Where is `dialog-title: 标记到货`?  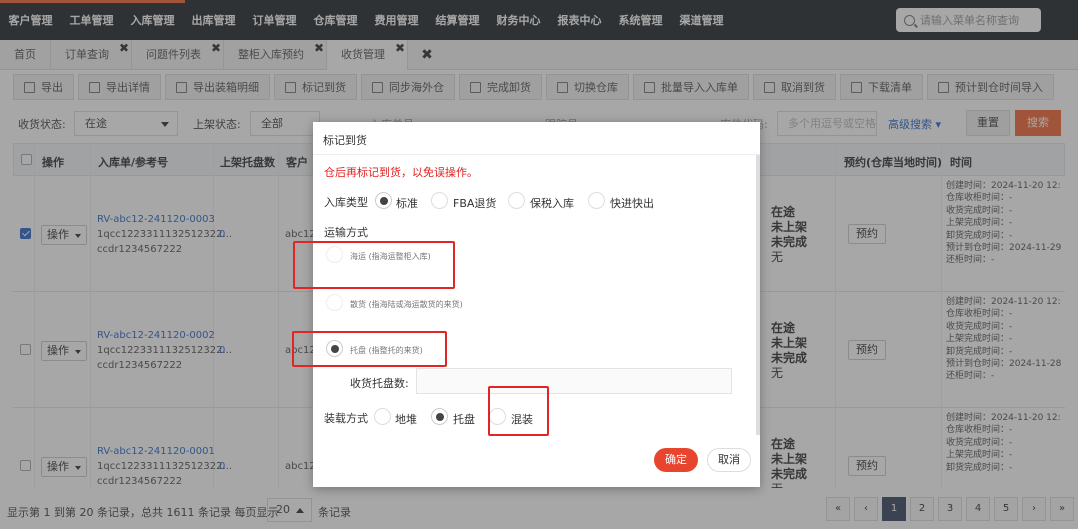 dialog-title: 标记到货 is located at coordinates (345, 140).